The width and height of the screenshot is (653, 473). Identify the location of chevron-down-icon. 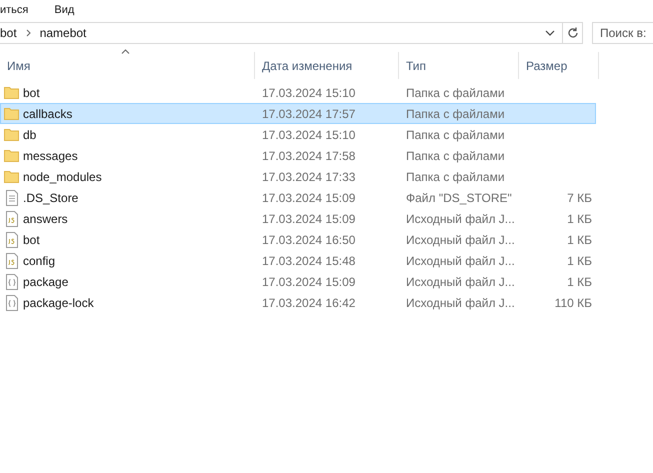
(550, 33).